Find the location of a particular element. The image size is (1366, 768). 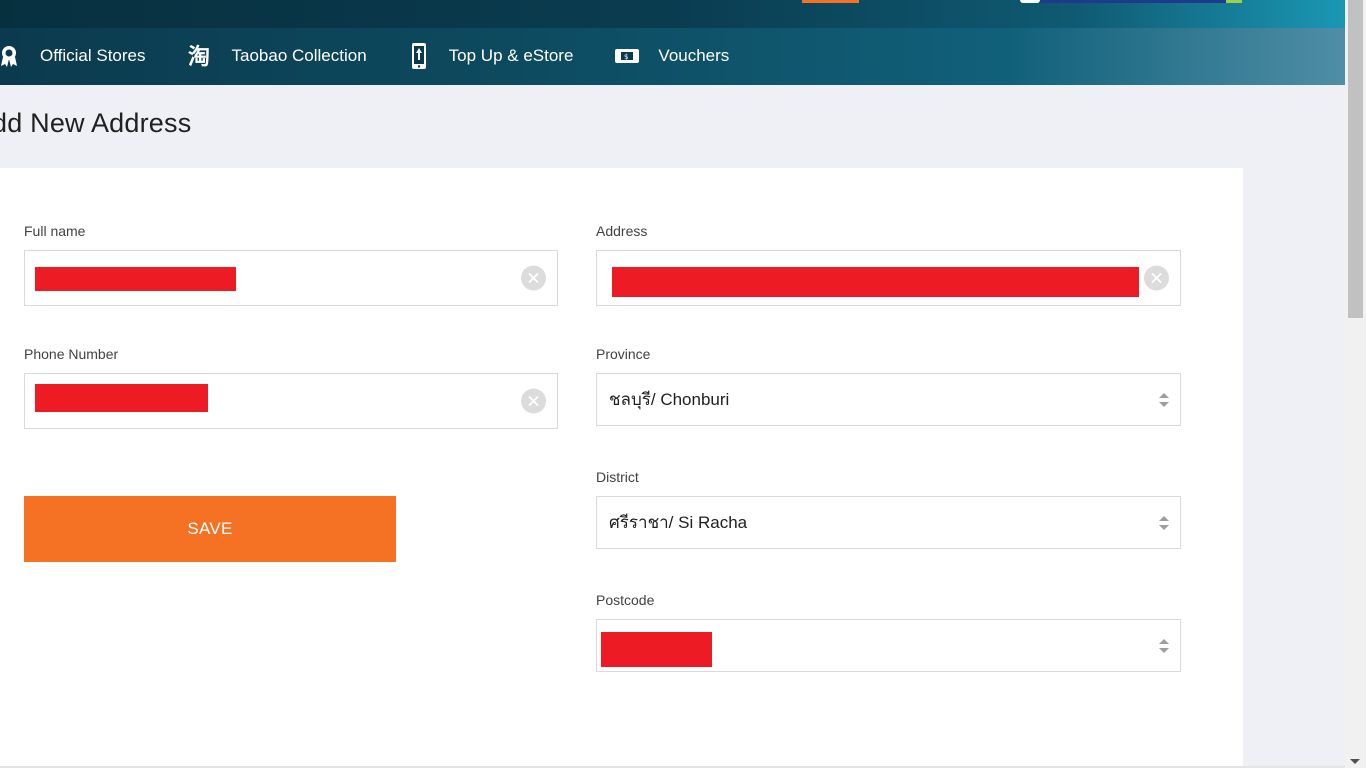

postcode-label: Postcode is located at coordinates (625, 600).